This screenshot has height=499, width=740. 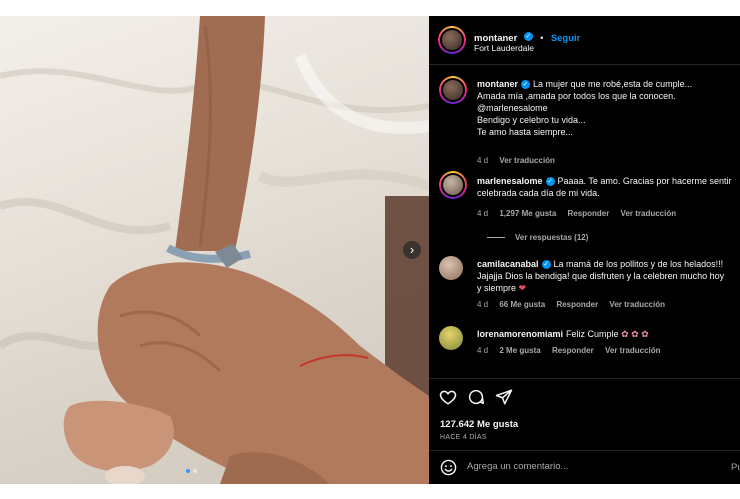 What do you see at coordinates (510, 181) in the screenshot?
I see `commenter-username: marlenesalome` at bounding box center [510, 181].